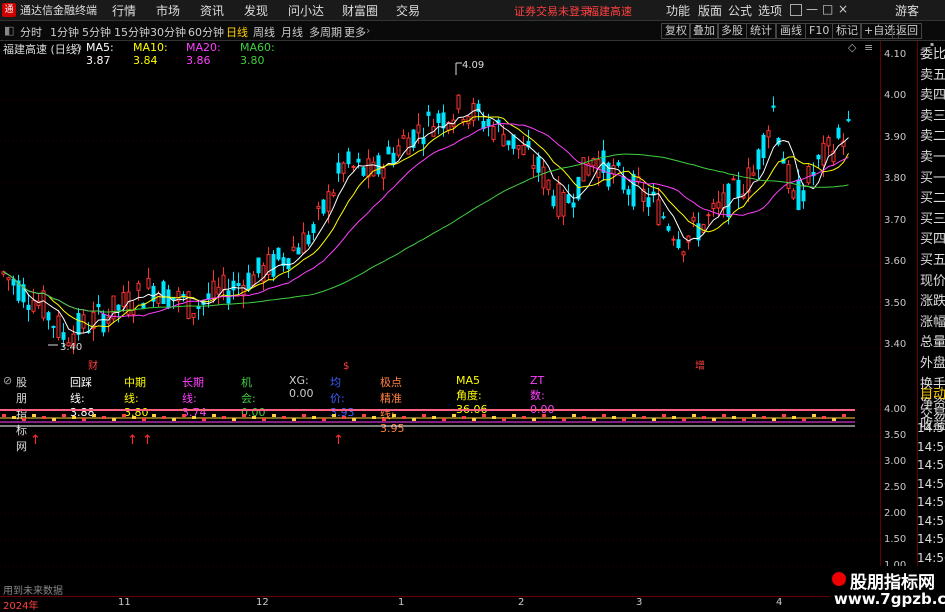 The width and height of the screenshot is (945, 612). What do you see at coordinates (932, 240) in the screenshot?
I see `quote-panel-item: 买四` at bounding box center [932, 240].